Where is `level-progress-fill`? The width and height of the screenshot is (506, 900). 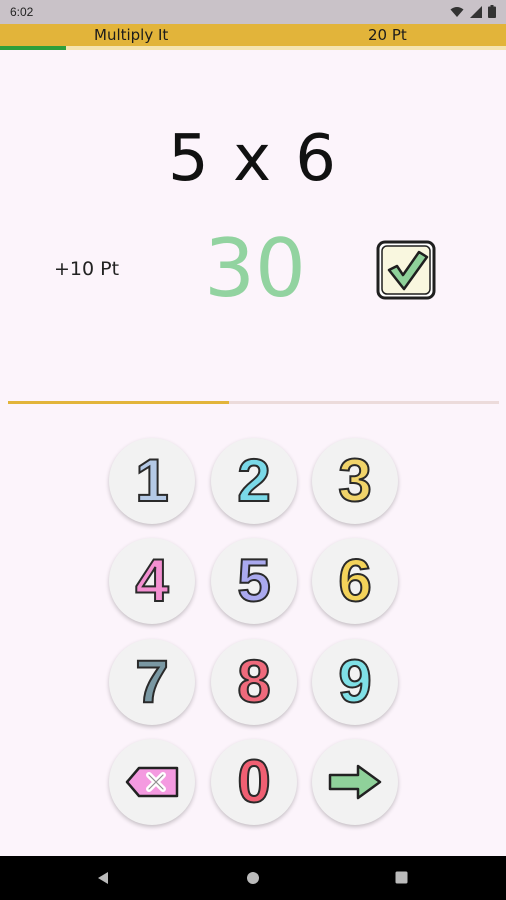 level-progress-fill is located at coordinates (33, 48).